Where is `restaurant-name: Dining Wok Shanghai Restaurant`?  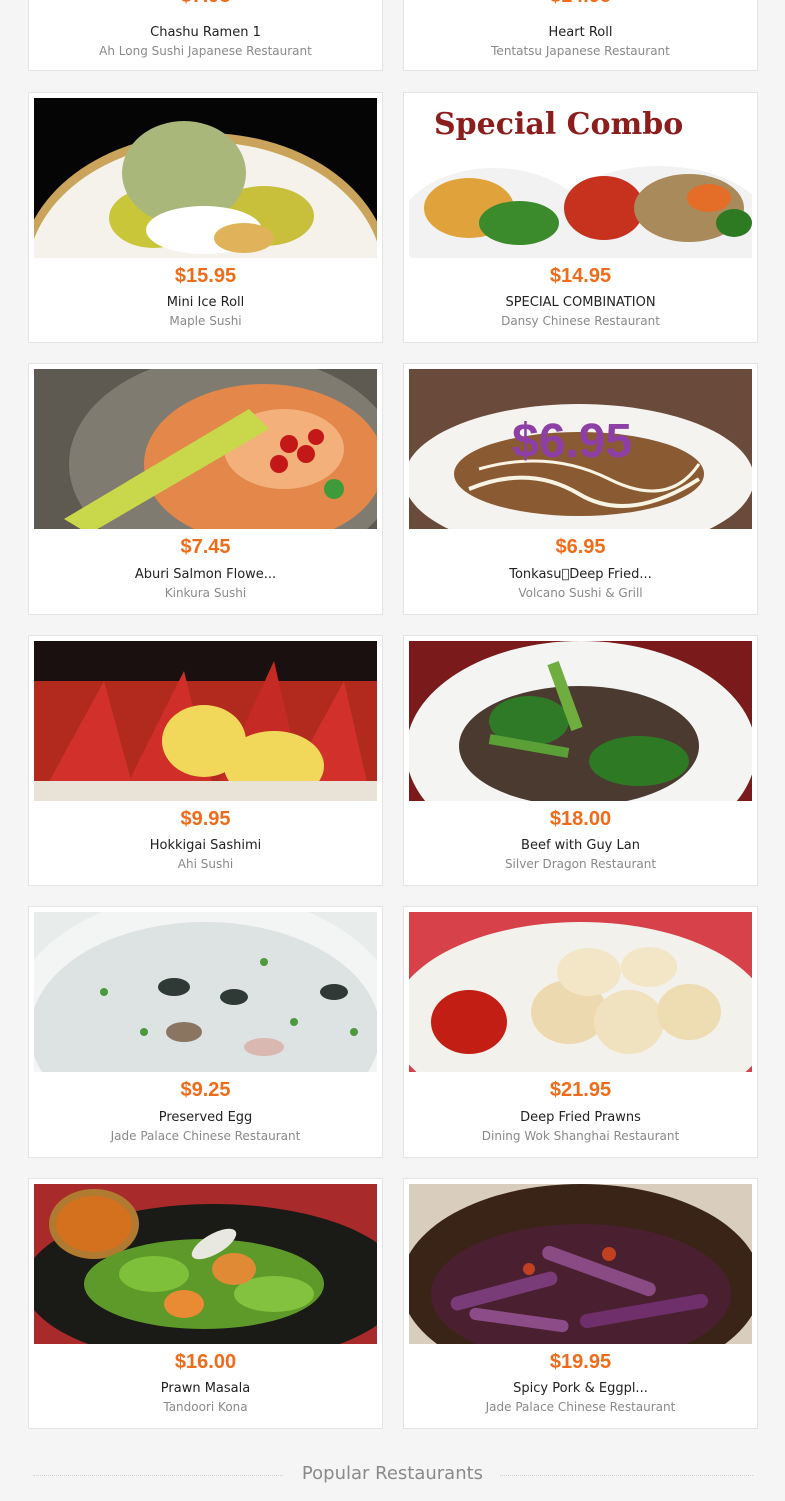 restaurant-name: Dining Wok Shanghai Restaurant is located at coordinates (580, 1136).